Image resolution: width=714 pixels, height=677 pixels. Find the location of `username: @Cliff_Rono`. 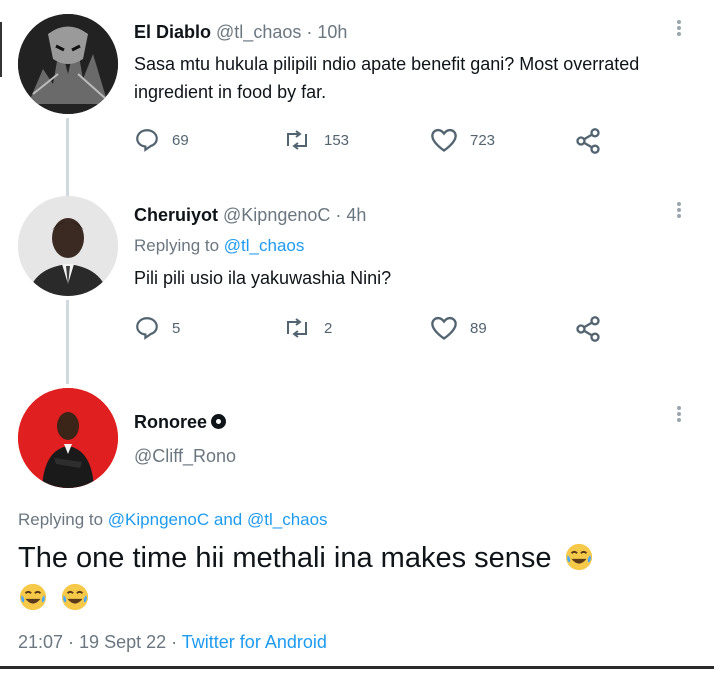

username: @Cliff_Rono is located at coordinates (185, 456).